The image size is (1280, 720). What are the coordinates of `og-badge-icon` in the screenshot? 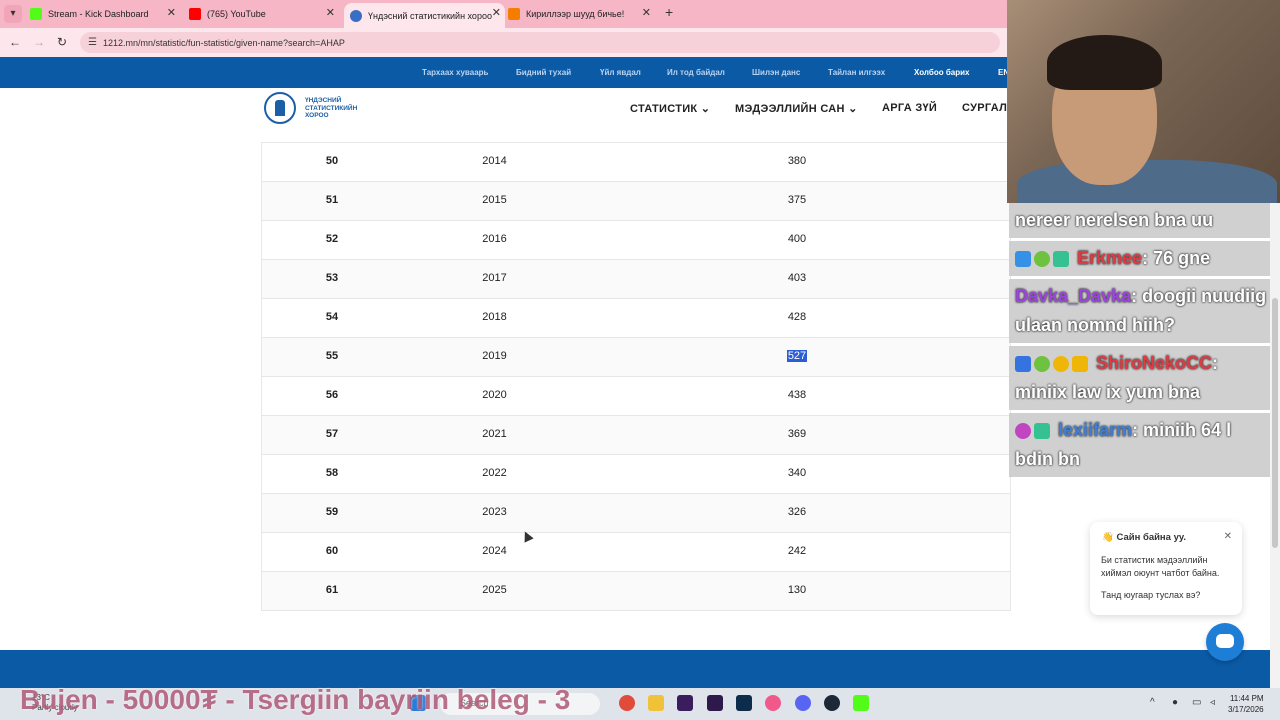 It's located at (1061, 259).